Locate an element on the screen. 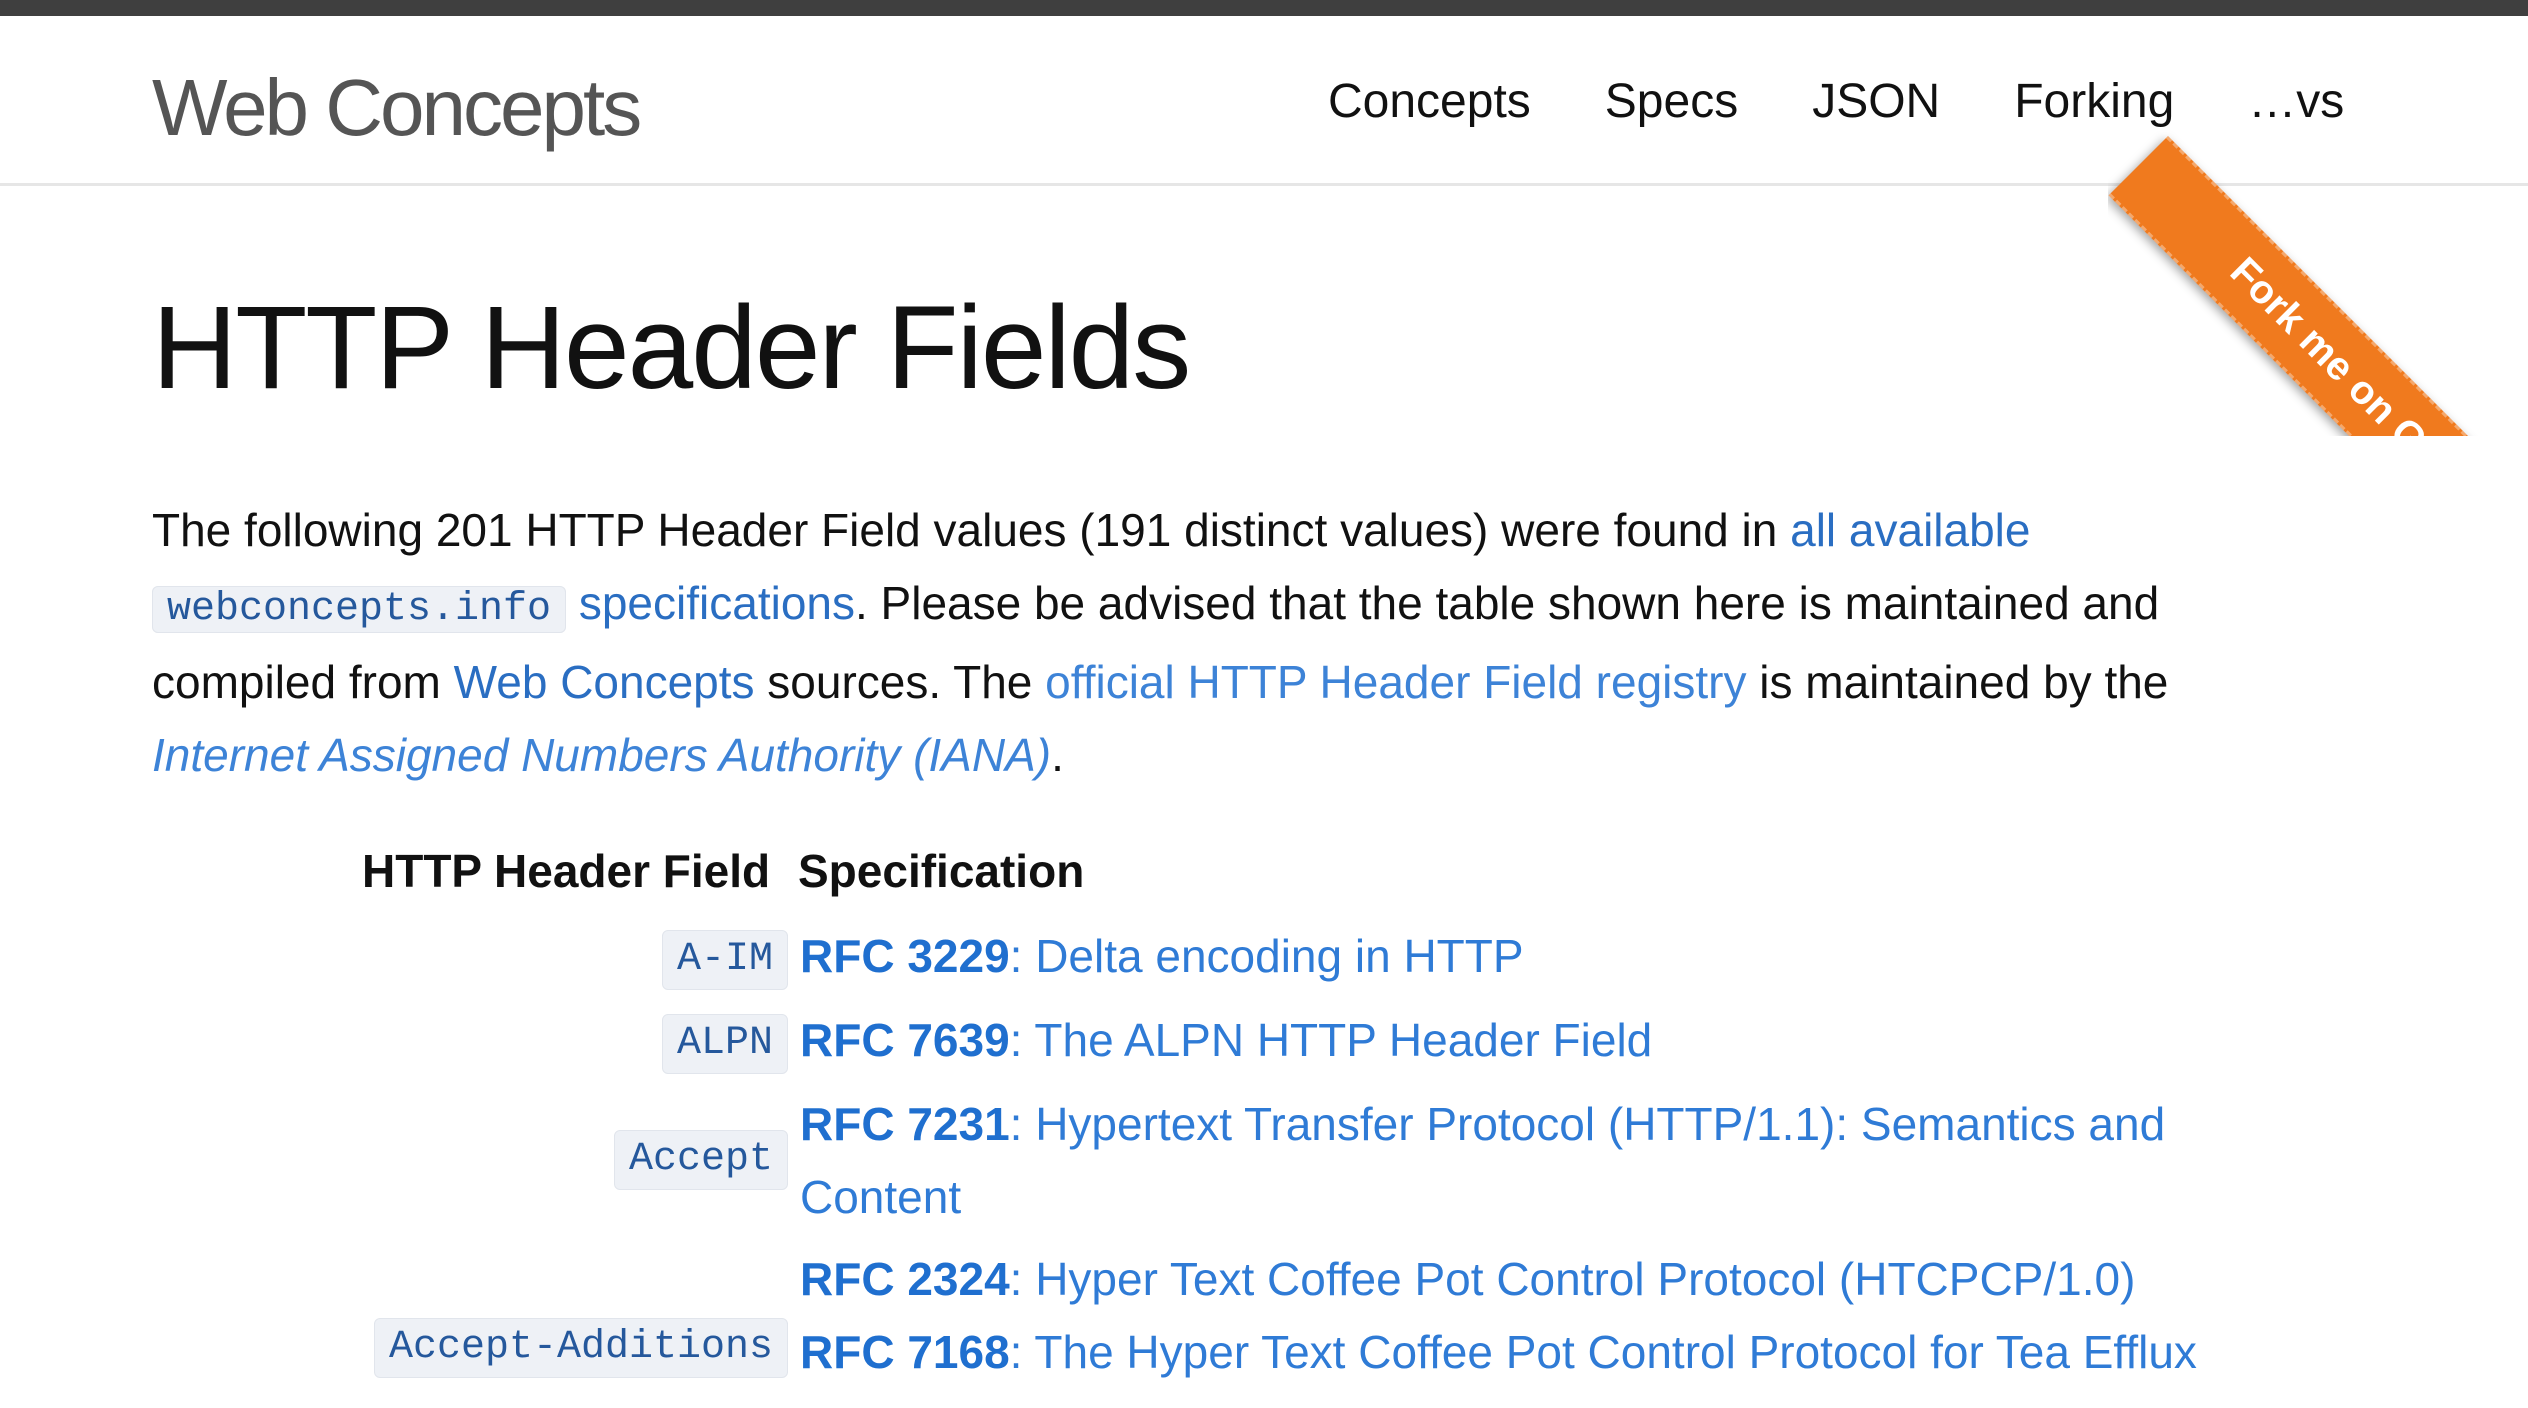 The width and height of the screenshot is (2528, 1408). intro-text-3: sources. The is located at coordinates (900, 682).